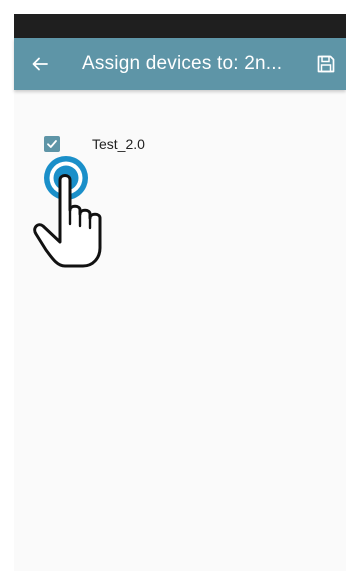 Image resolution: width=346 pixels, height=571 pixels. I want to click on status-bar, so click(180, 26).